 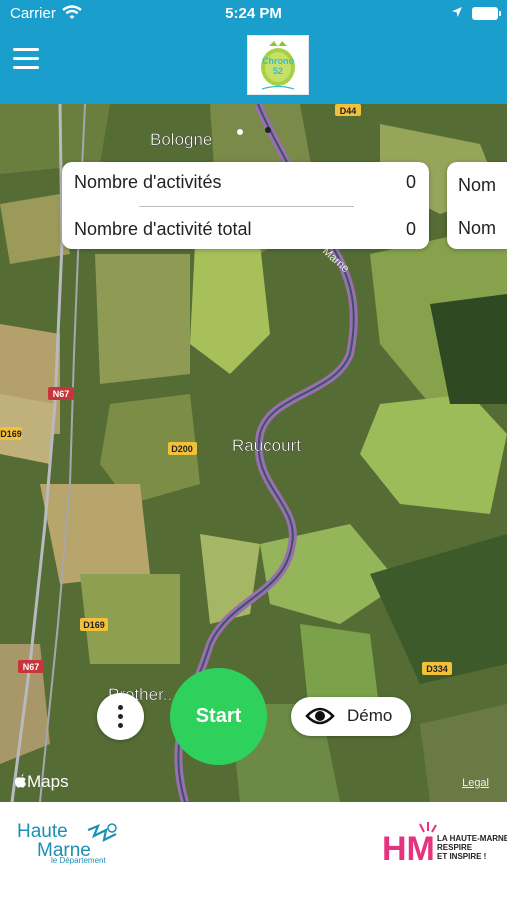 What do you see at coordinates (181, 139) in the screenshot?
I see `place-label: Bologne` at bounding box center [181, 139].